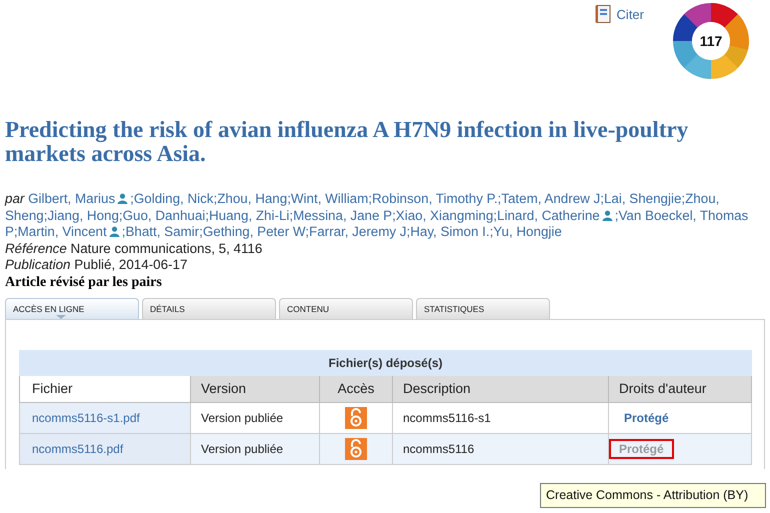 Image resolution: width=770 pixels, height=513 pixels. What do you see at coordinates (166, 248) in the screenshot?
I see `meta-value: Nature communications, 5, 4116` at bounding box center [166, 248].